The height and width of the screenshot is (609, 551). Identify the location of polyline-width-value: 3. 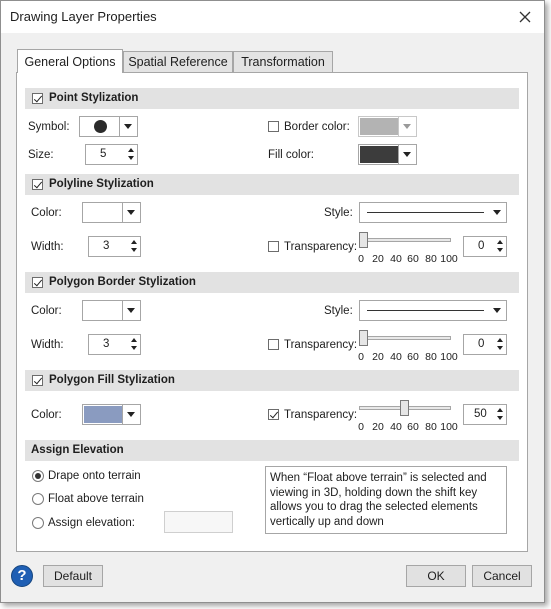
(106, 246).